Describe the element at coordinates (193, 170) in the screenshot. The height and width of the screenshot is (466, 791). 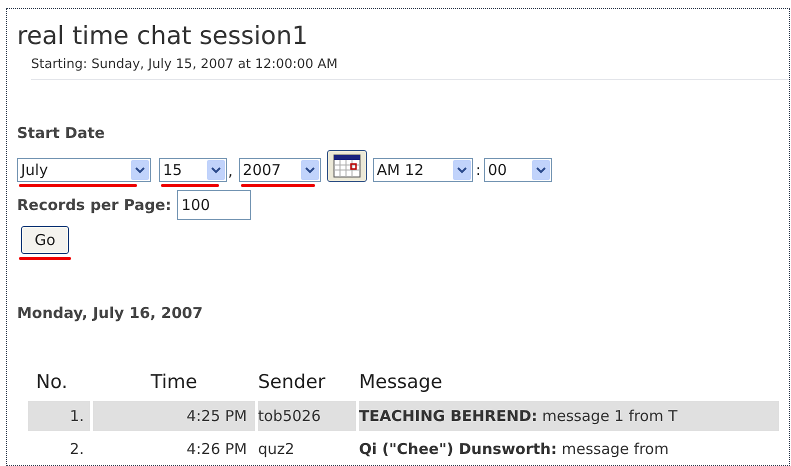
I see `dropdown-select: 15` at that location.